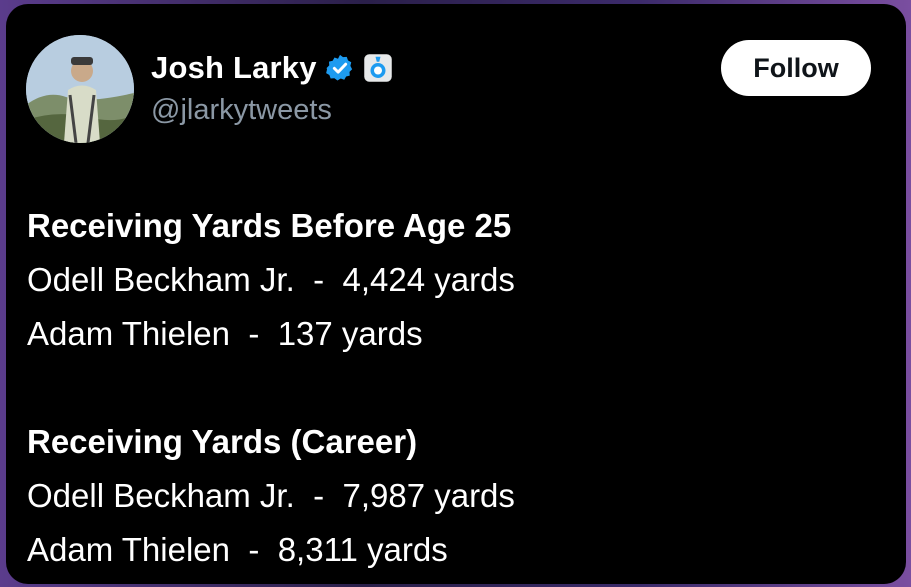 The width and height of the screenshot is (911, 587). I want to click on avatar, so click(80, 89).